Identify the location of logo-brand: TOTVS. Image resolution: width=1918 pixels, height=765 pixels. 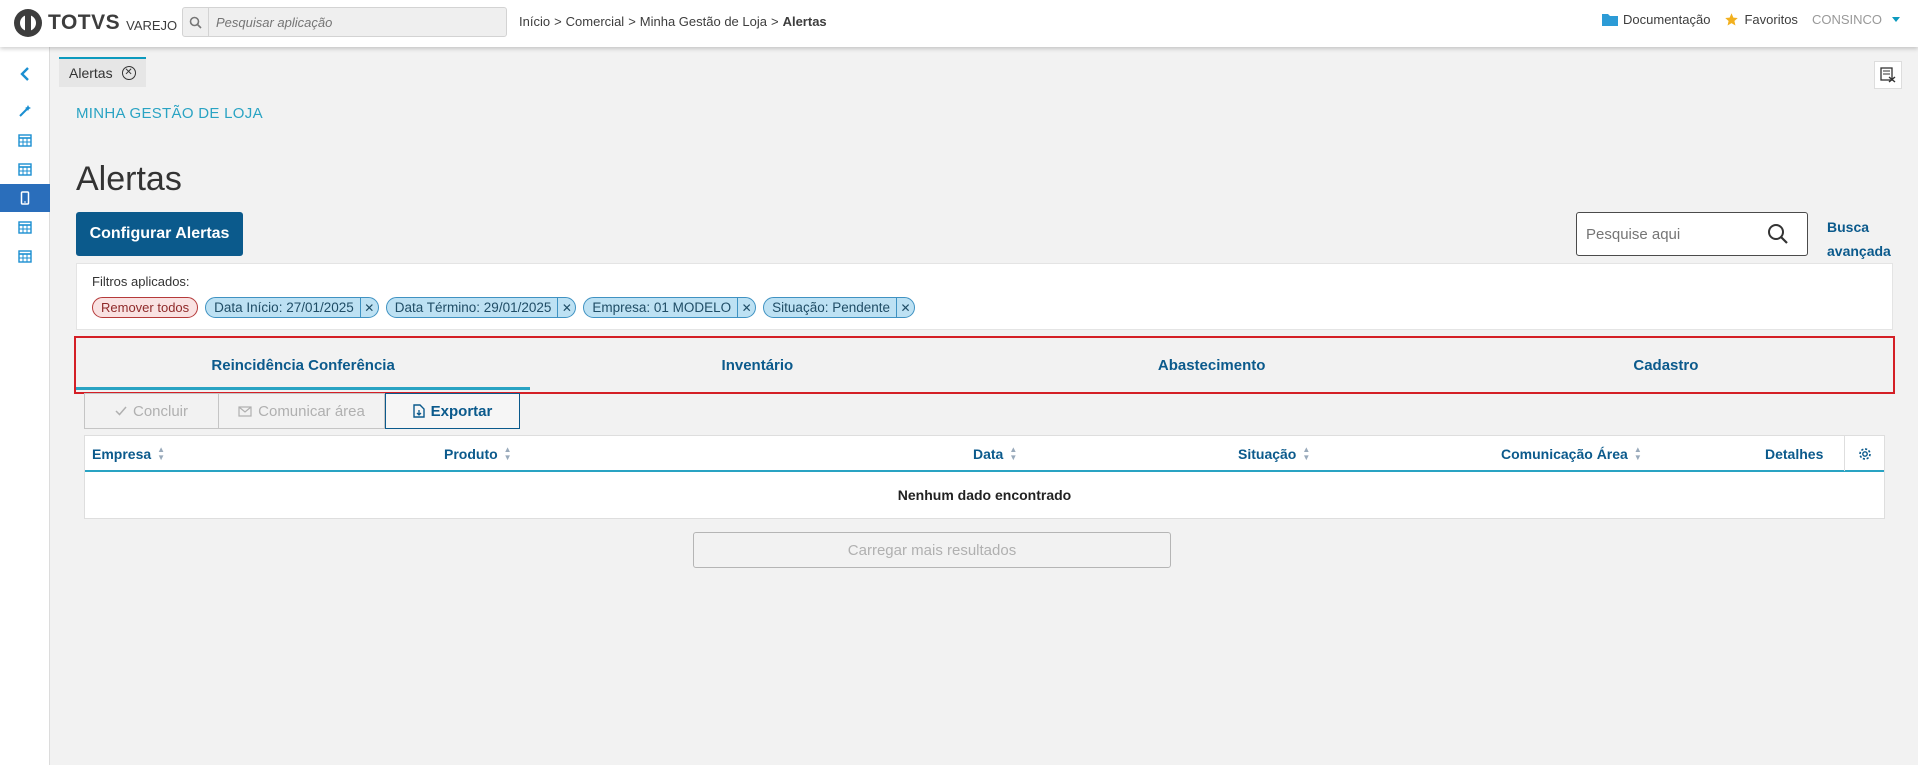
(84, 22).